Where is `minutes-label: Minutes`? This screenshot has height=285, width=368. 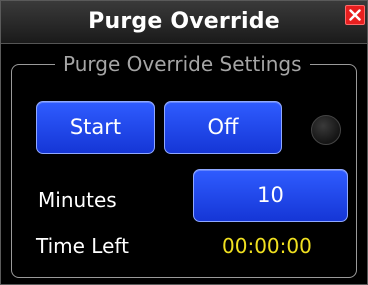
minutes-label: Minutes is located at coordinates (77, 200).